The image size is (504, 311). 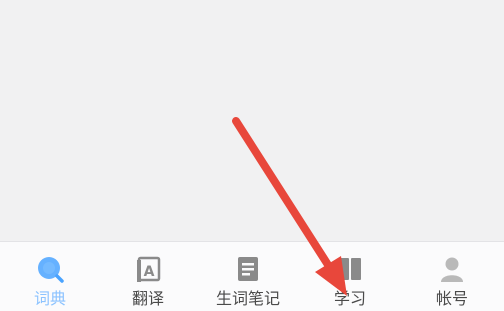 I want to click on tab-account: 帐号, so click(x=452, y=276).